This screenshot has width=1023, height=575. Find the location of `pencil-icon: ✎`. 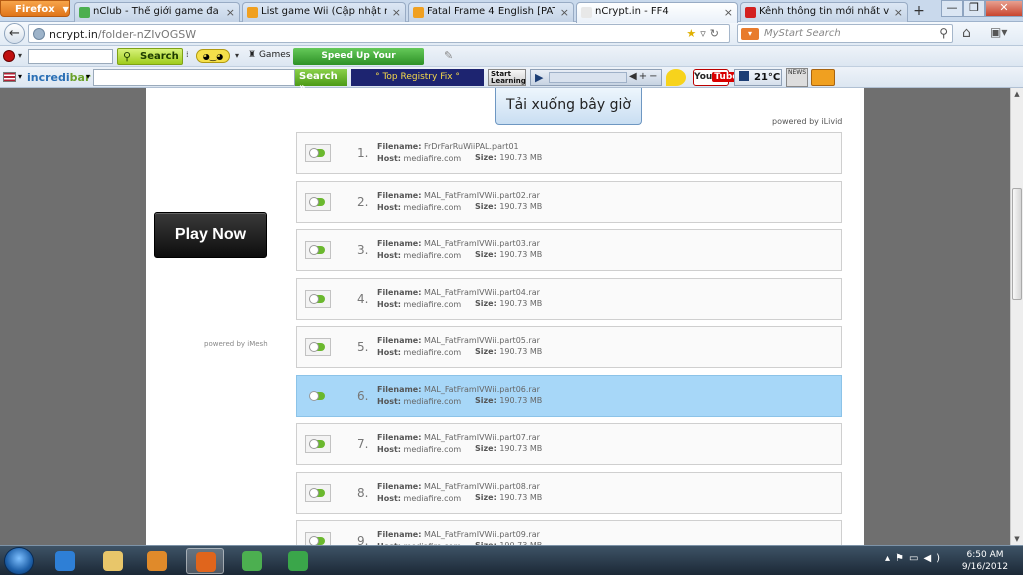

pencil-icon: ✎ is located at coordinates (448, 55).